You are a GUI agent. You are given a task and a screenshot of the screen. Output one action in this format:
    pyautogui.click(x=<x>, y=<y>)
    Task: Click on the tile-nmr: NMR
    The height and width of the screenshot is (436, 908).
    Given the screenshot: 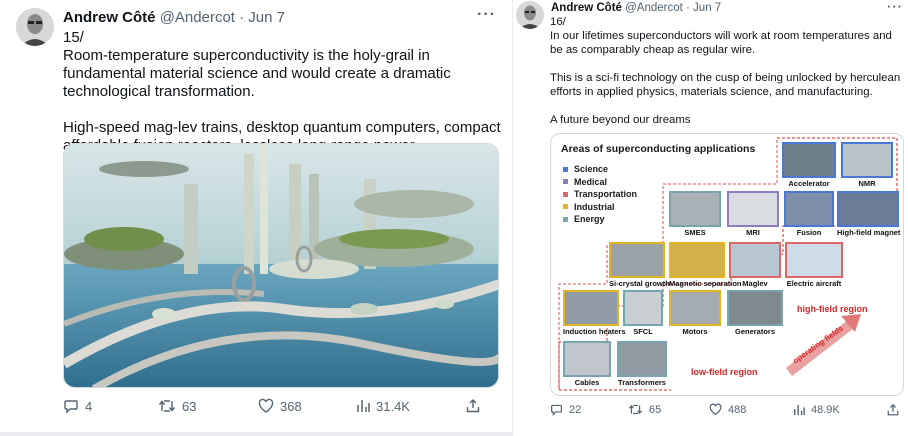 What is the action you would take?
    pyautogui.click(x=867, y=165)
    